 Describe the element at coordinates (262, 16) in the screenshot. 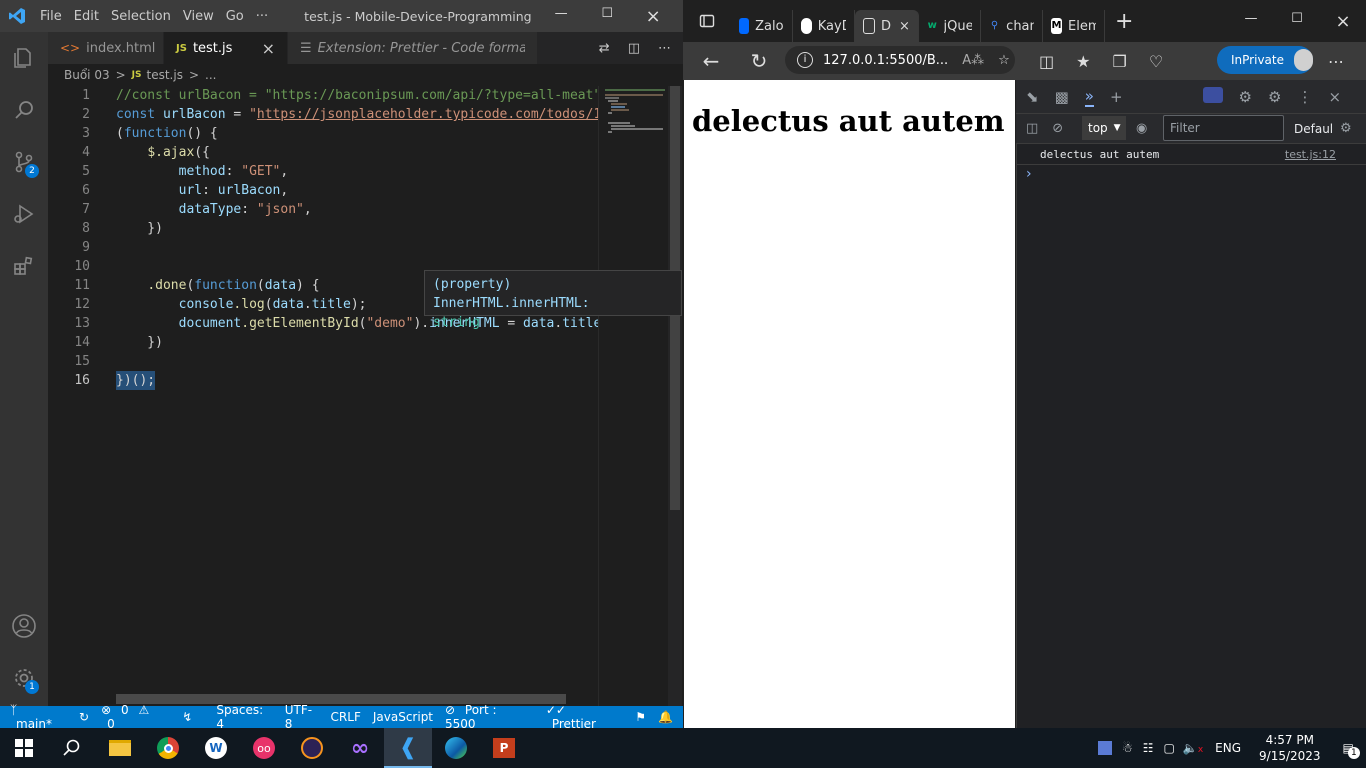

I see `menu-more: ···` at that location.